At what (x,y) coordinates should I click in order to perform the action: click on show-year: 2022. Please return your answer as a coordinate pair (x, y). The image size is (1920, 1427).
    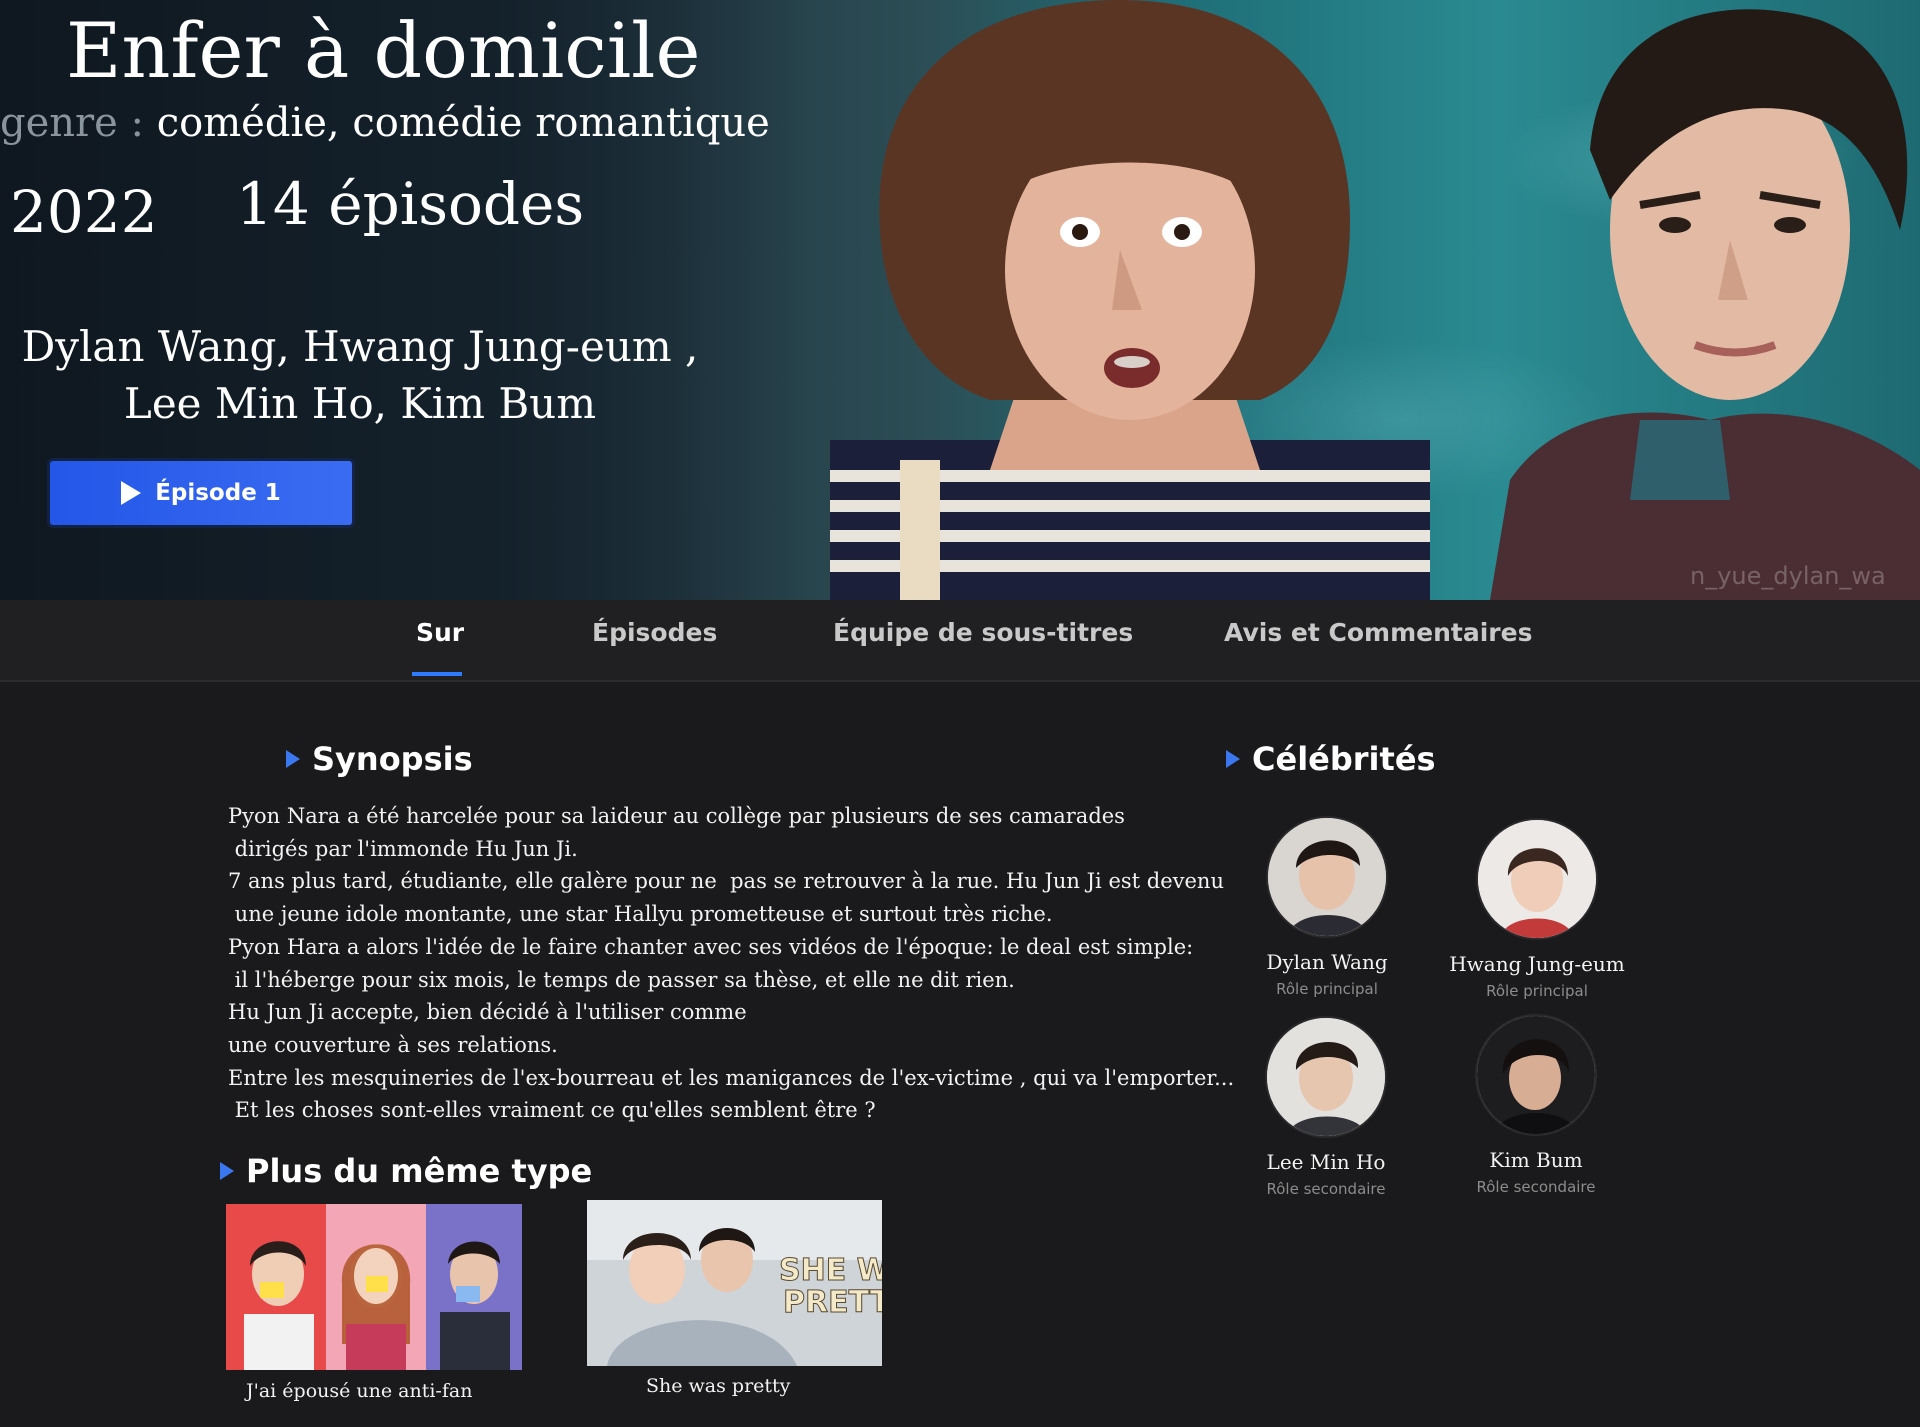
    Looking at the image, I should click on (84, 212).